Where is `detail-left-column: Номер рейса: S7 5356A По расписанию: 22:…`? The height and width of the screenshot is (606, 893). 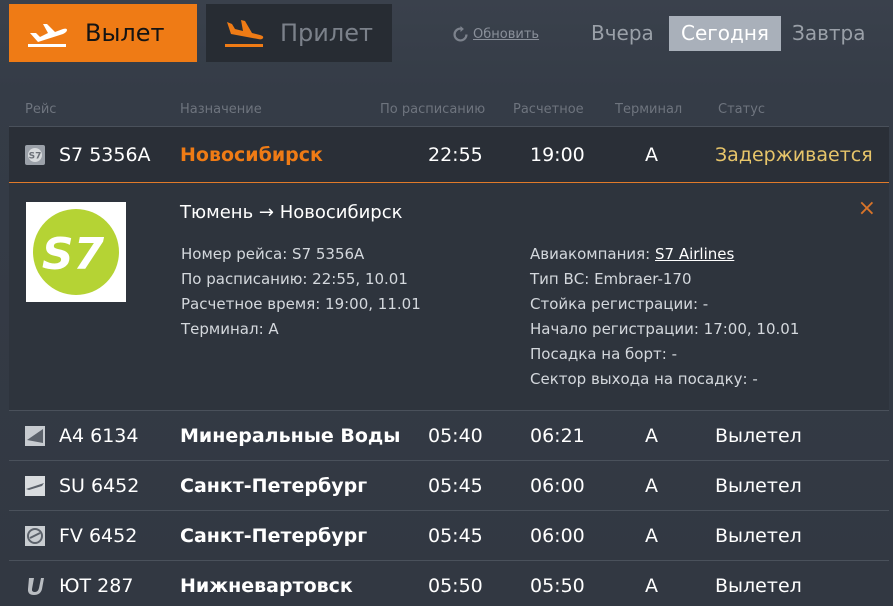 detail-left-column: Номер рейса: S7 5356A По расписанию: 22:… is located at coordinates (301, 292).